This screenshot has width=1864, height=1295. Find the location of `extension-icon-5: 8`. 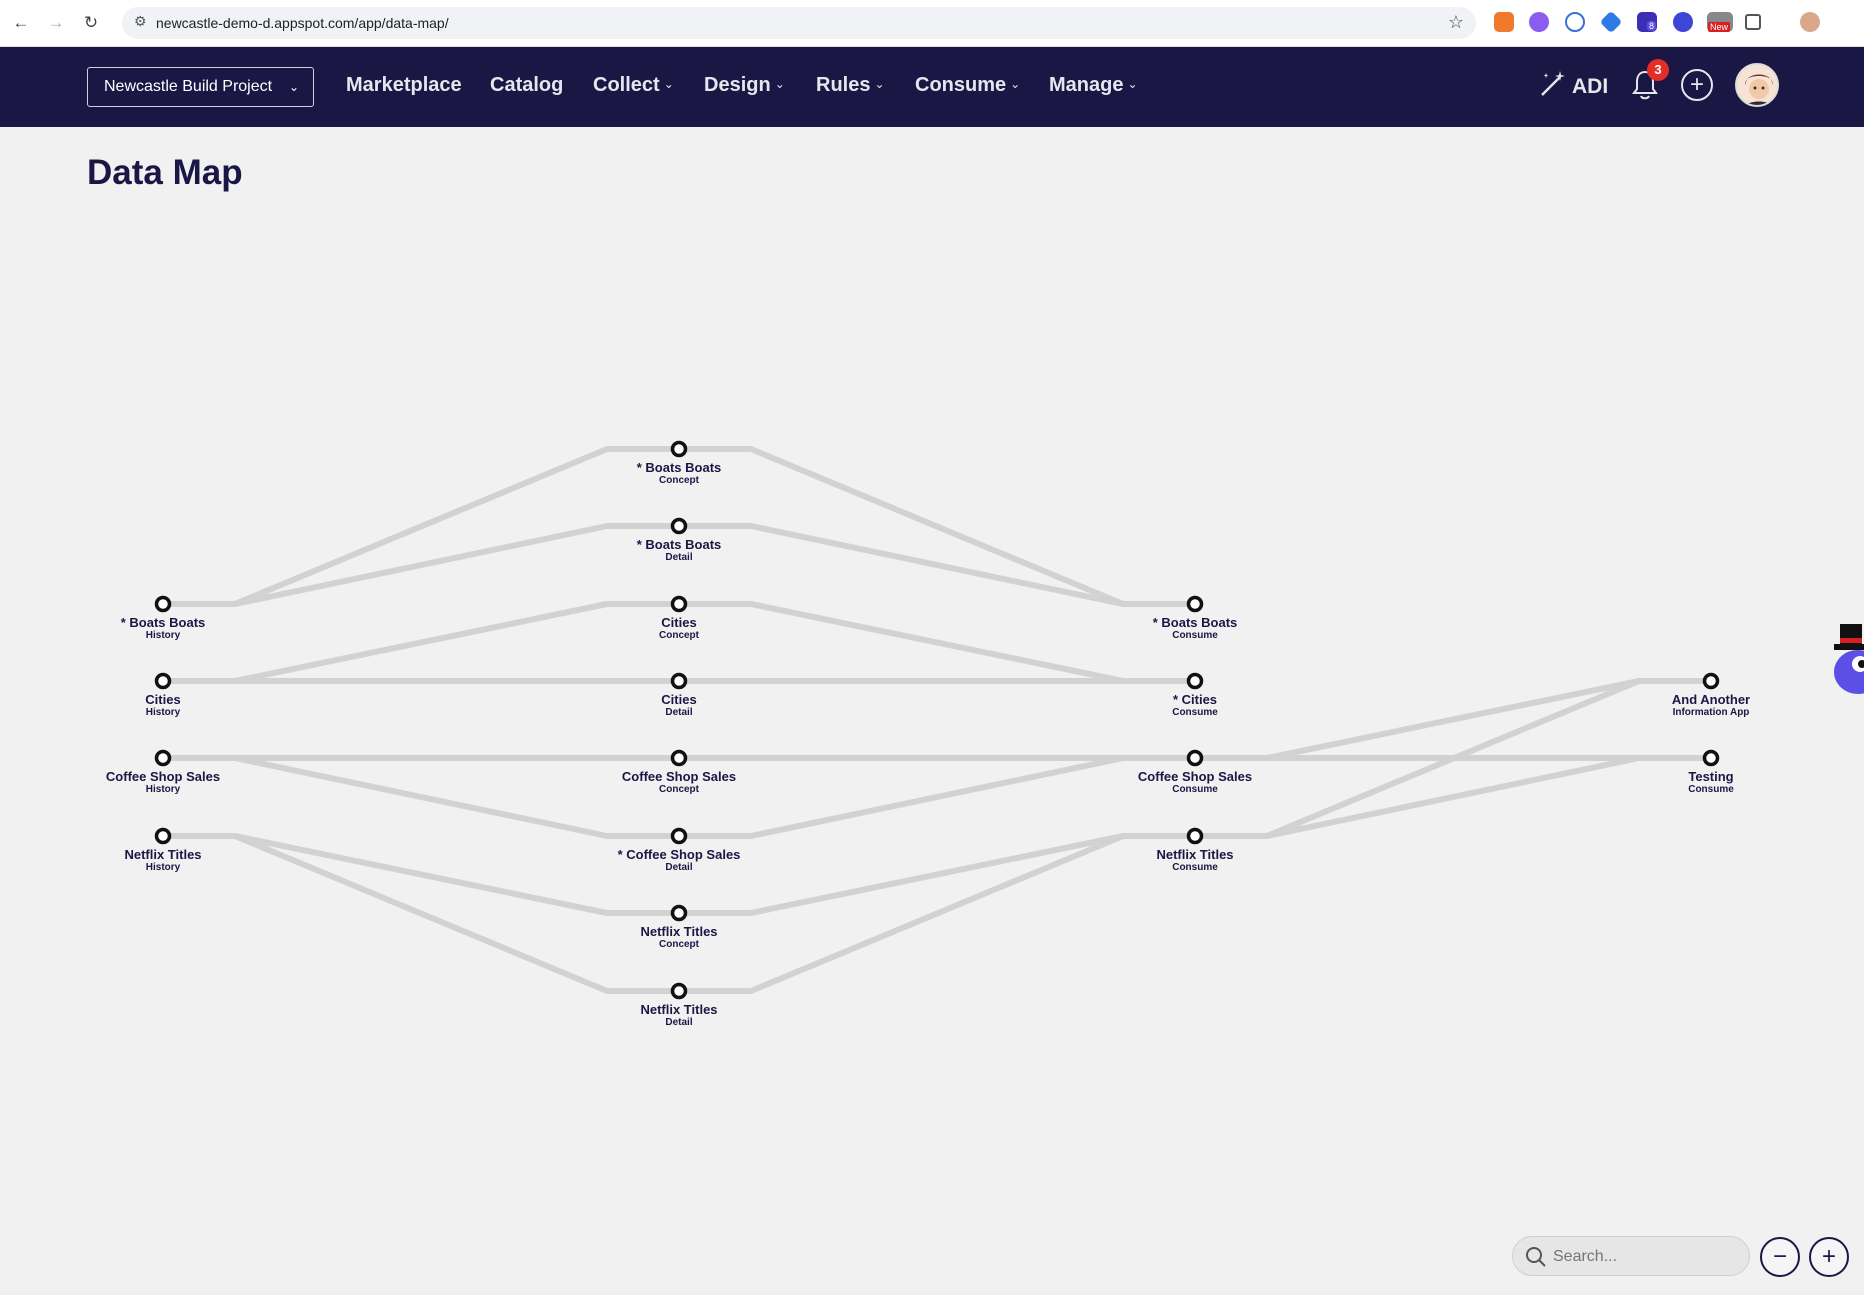

extension-icon-5: 8 is located at coordinates (1647, 22).